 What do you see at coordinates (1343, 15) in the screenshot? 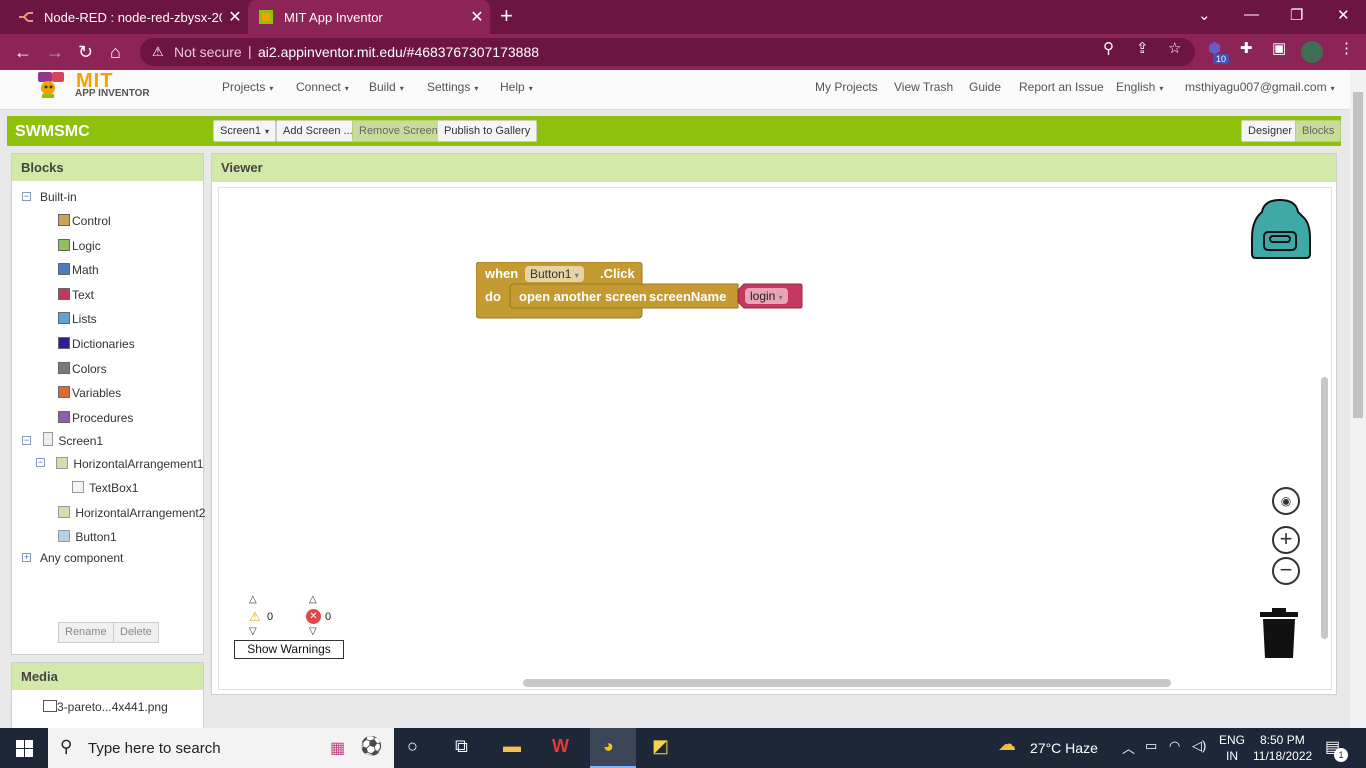
I see `window-close-icon: ✕` at bounding box center [1343, 15].